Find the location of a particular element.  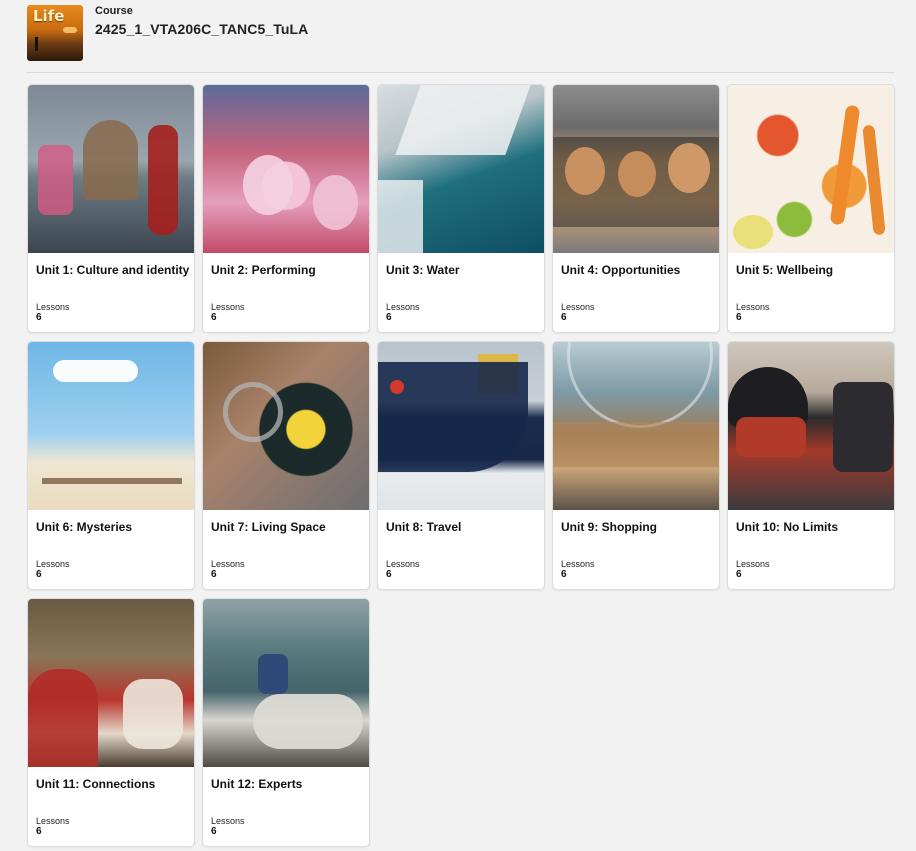

course-header: Life Course 2425_1_VTA206C_TANC5_TuLA is located at coordinates (458, 37).